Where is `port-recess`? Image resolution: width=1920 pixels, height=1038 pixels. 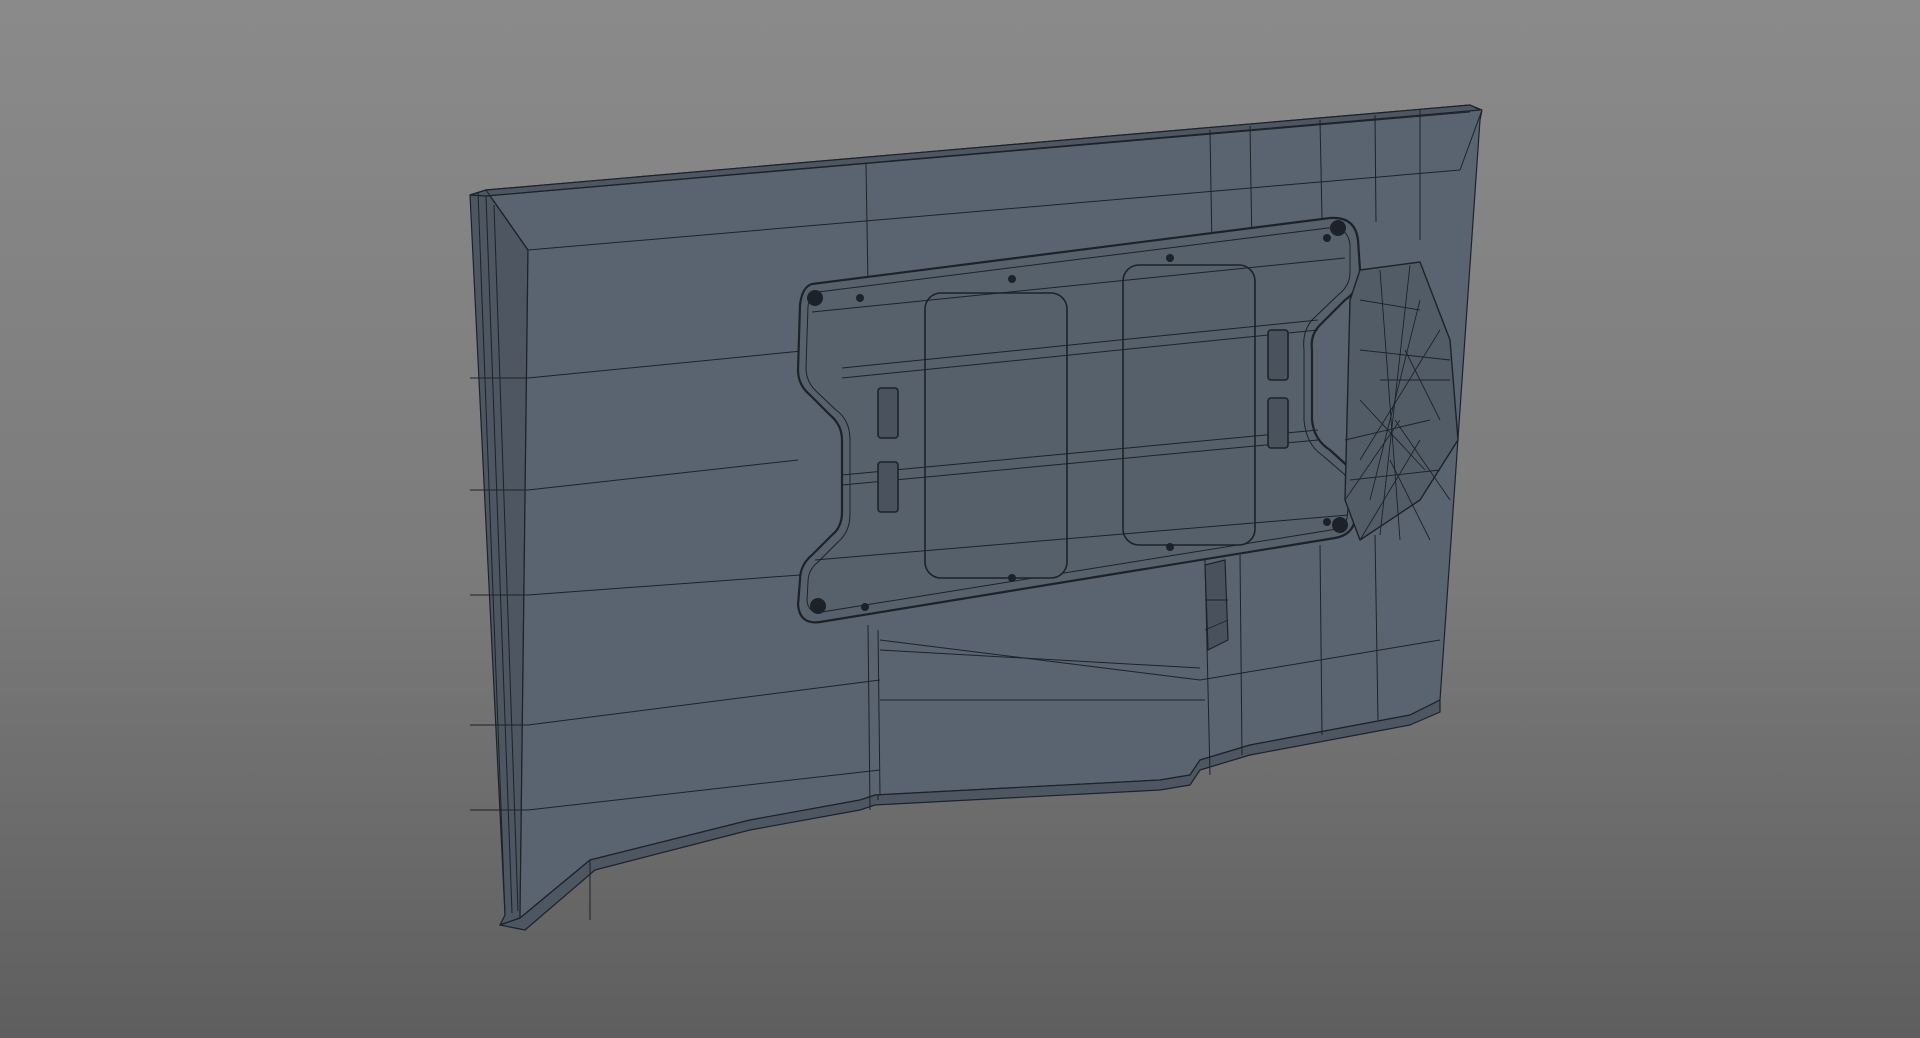 port-recess is located at coordinates (1216, 605).